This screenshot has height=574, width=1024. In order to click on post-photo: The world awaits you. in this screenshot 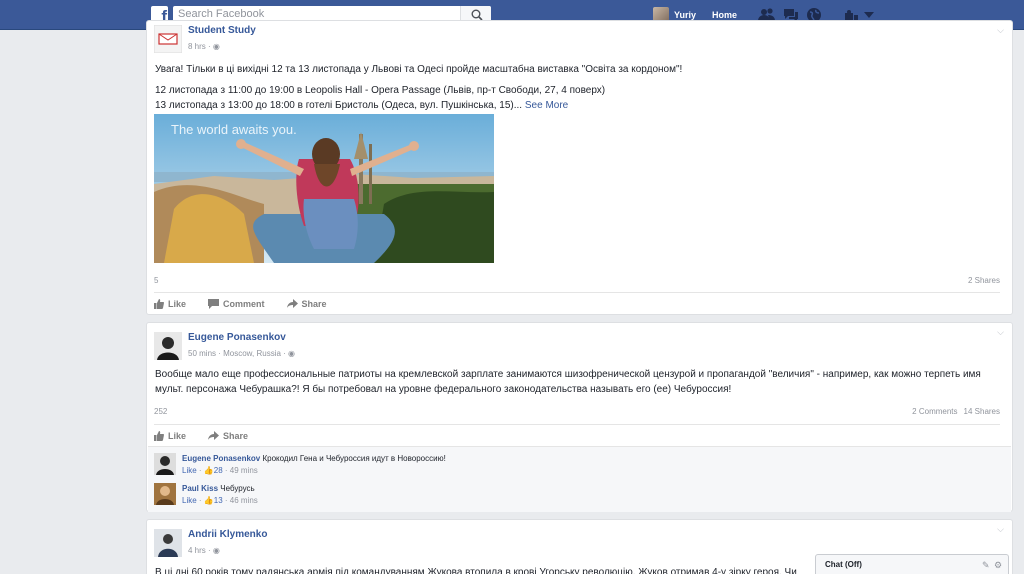, I will do `click(324, 188)`.